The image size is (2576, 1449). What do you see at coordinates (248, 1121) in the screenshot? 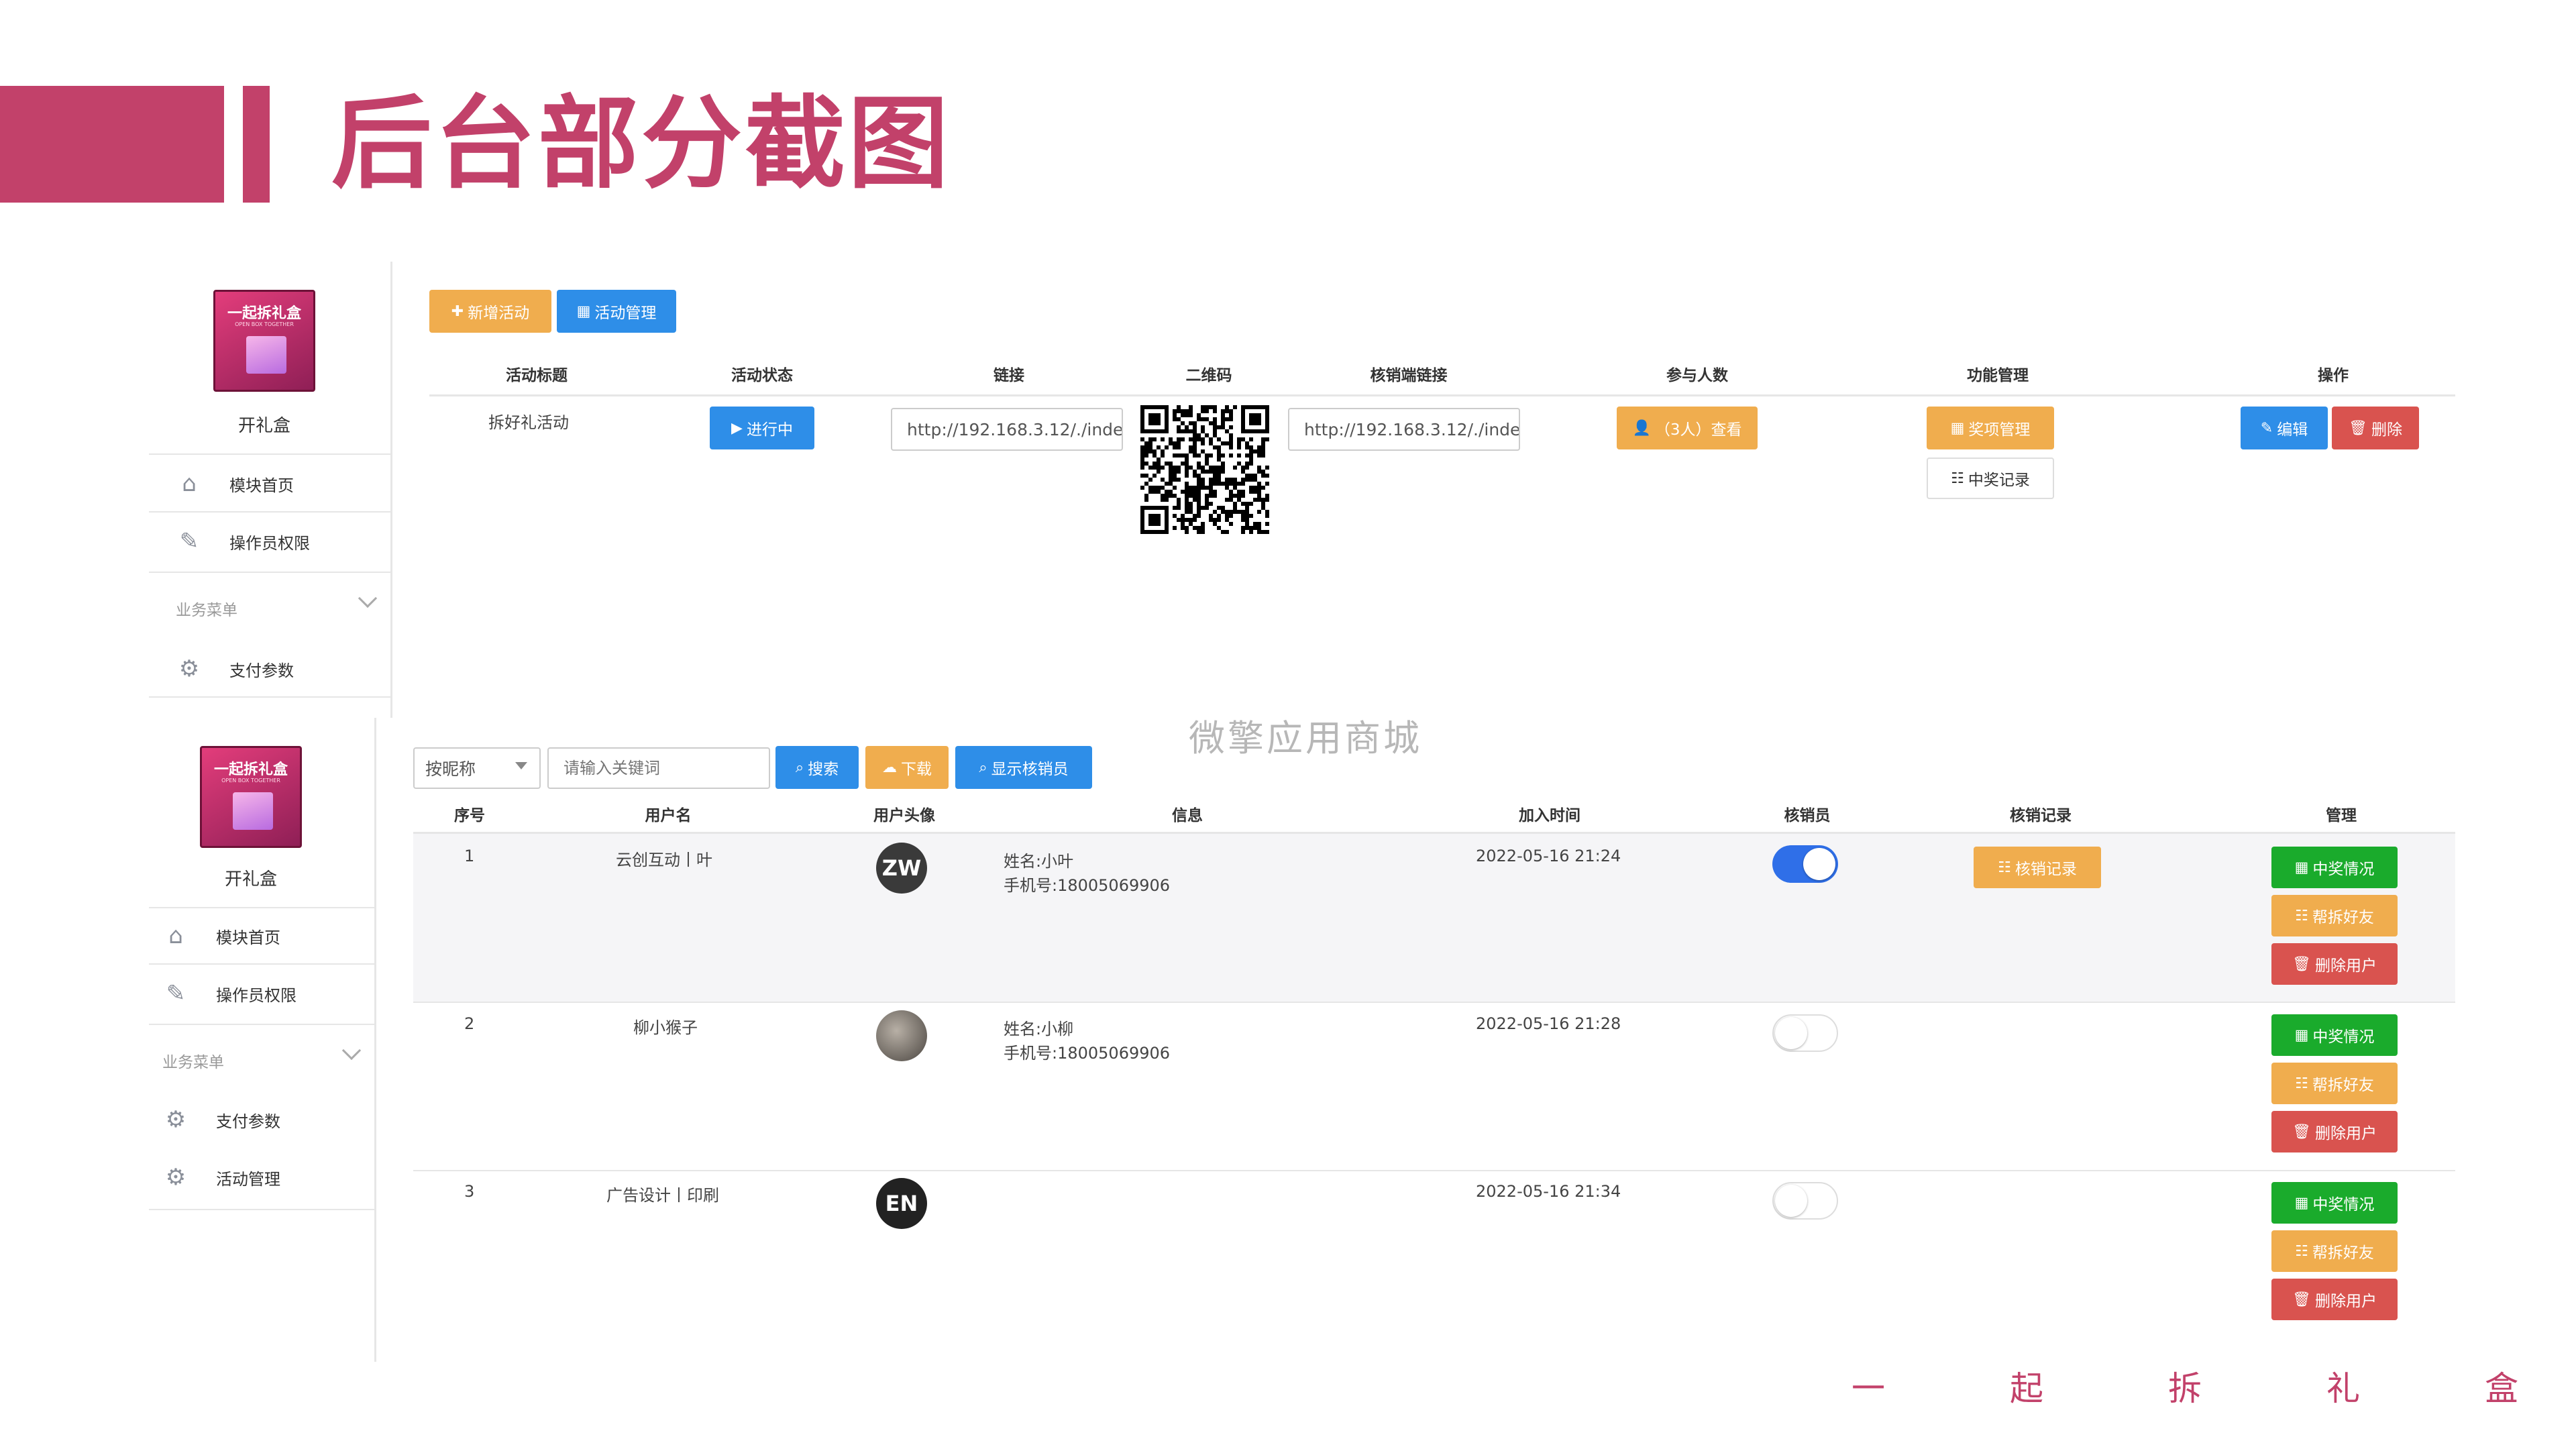
I see `sidebar-item-label: 支付参数` at bounding box center [248, 1121].